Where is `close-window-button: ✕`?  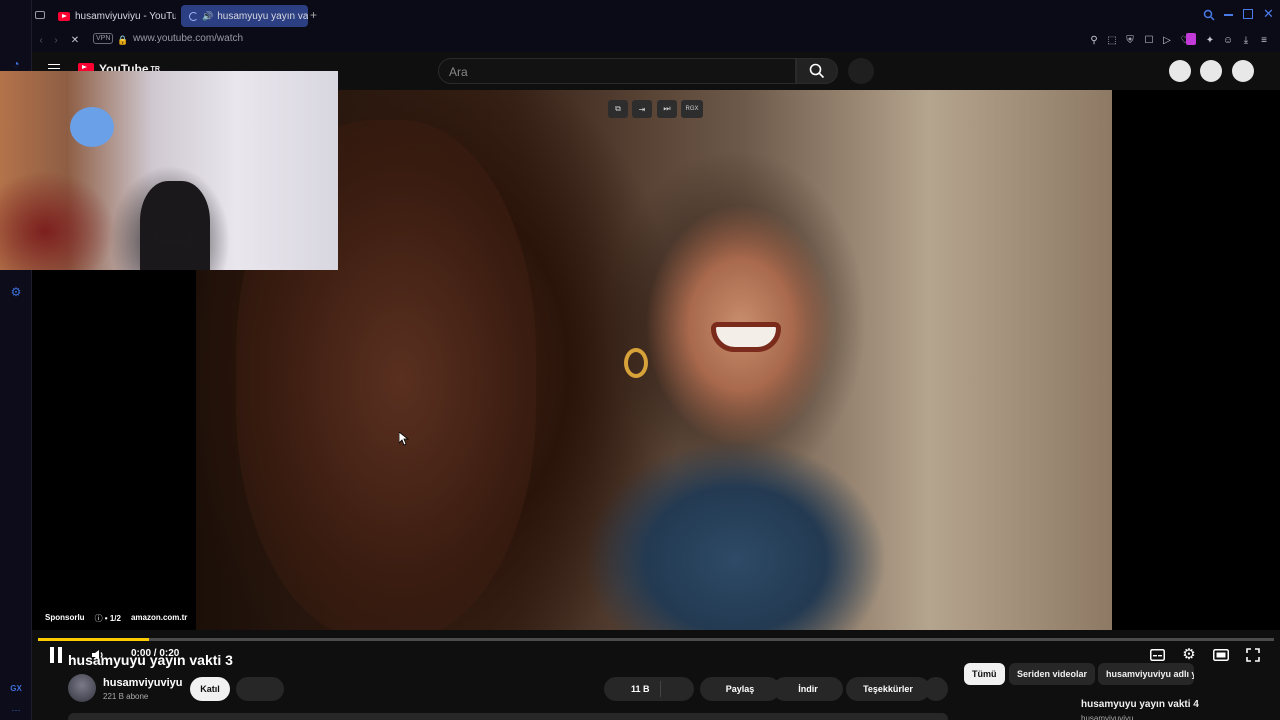 close-window-button: ✕ is located at coordinates (1268, 14).